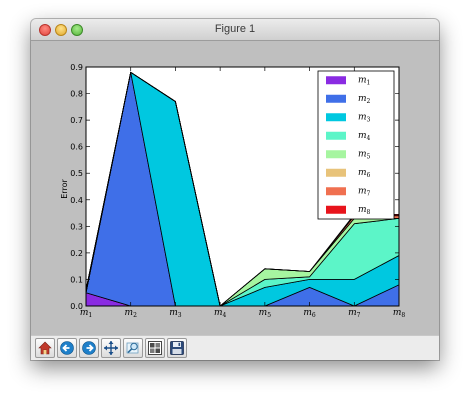 The height and width of the screenshot is (409, 474). I want to click on save-button, so click(177, 348).